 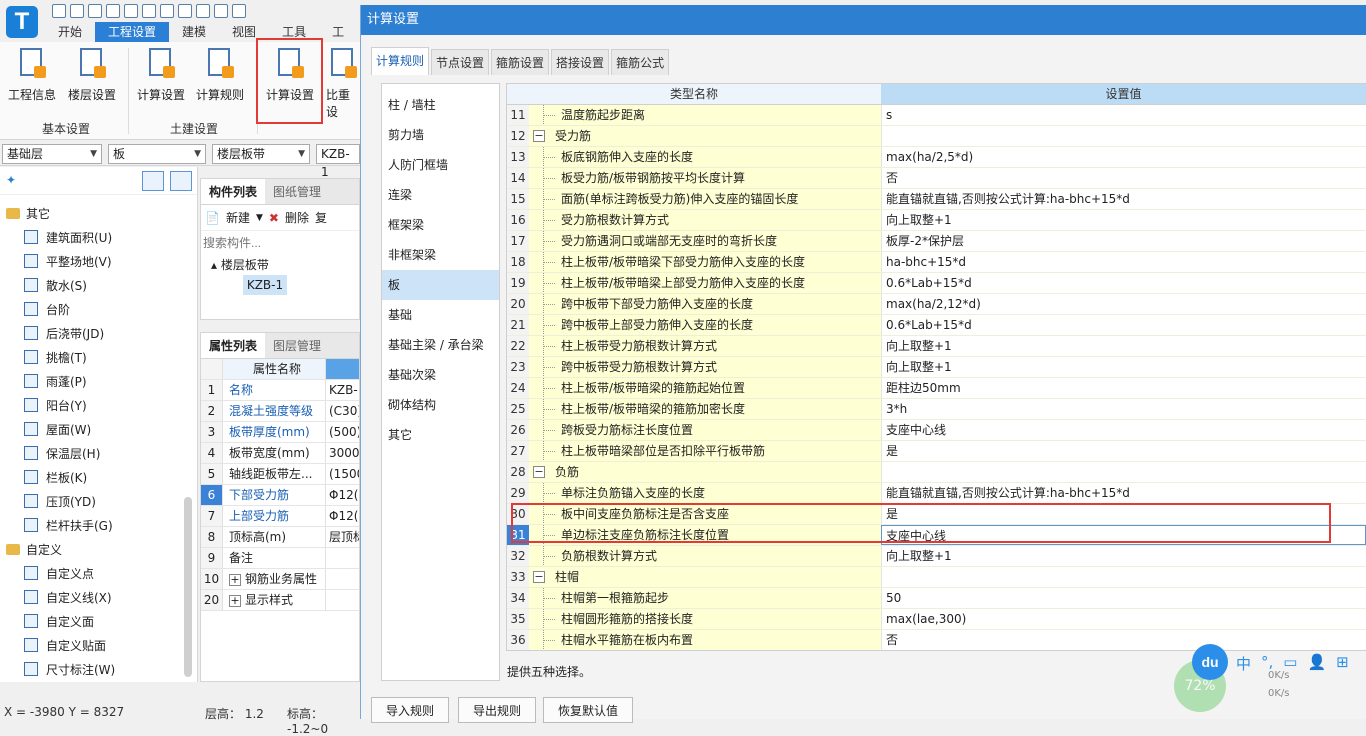 I want to click on category-item: 剪力墙, so click(x=440, y=135).